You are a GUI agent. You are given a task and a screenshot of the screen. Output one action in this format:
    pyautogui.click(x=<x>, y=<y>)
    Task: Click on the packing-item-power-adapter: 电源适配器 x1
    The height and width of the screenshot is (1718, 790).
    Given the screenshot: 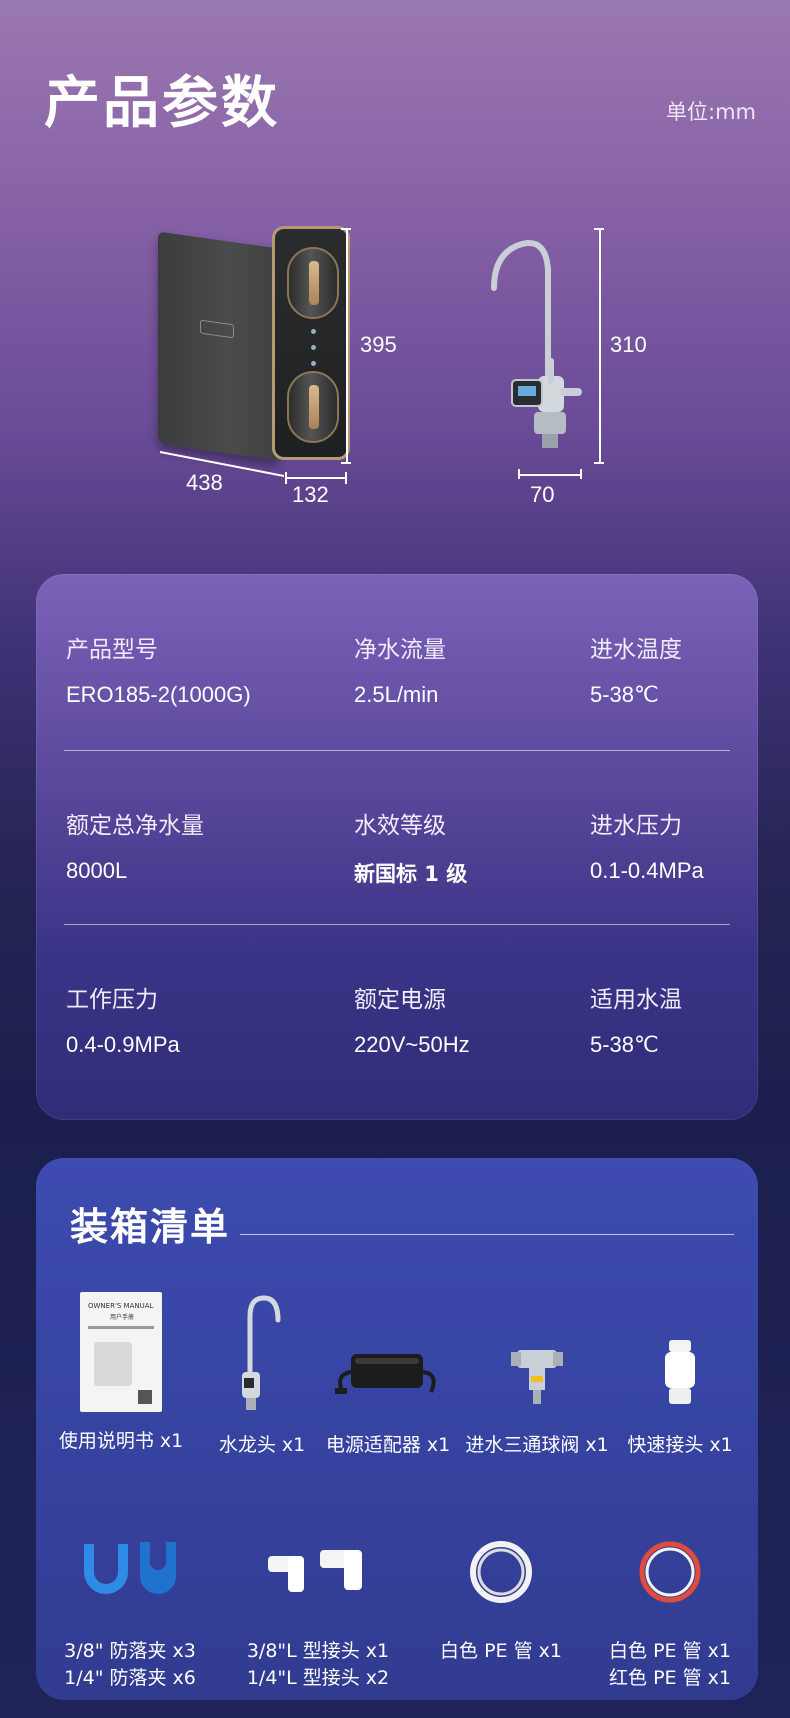 What is the action you would take?
    pyautogui.click(x=388, y=1375)
    